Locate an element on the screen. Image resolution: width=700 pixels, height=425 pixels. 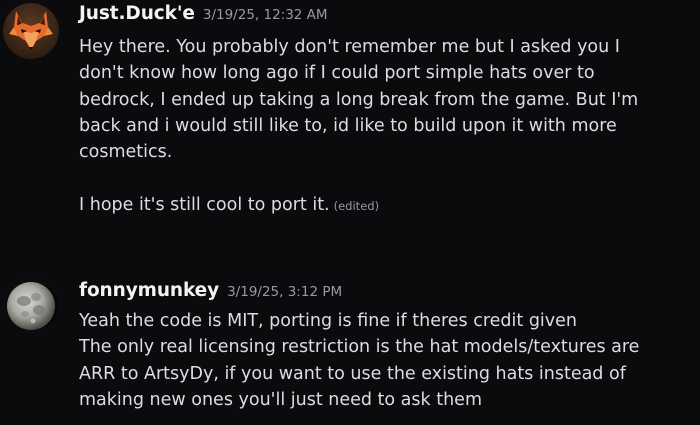
message-header: Just.Duck'e 3/19/25, 12:32 AM is located at coordinates (203, 14).